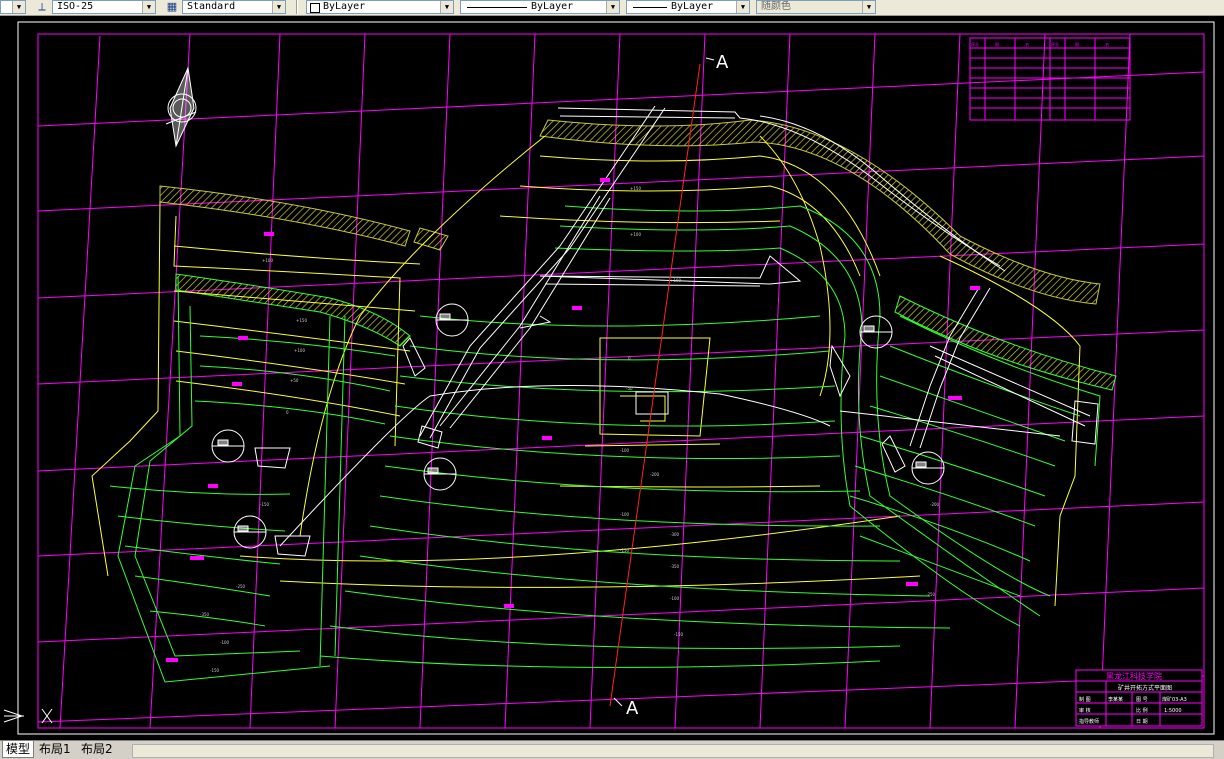 The height and width of the screenshot is (759, 1224). Describe the element at coordinates (1085, 699) in the screenshot. I see `titleblock-row2-a: 制 图` at that location.